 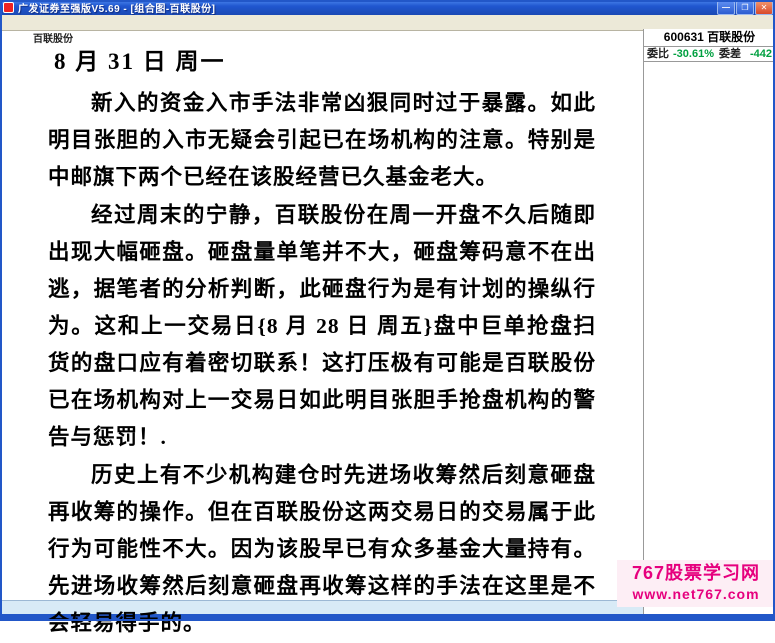 I want to click on watermark-site-name: 767股票学习网, so click(x=696, y=573).